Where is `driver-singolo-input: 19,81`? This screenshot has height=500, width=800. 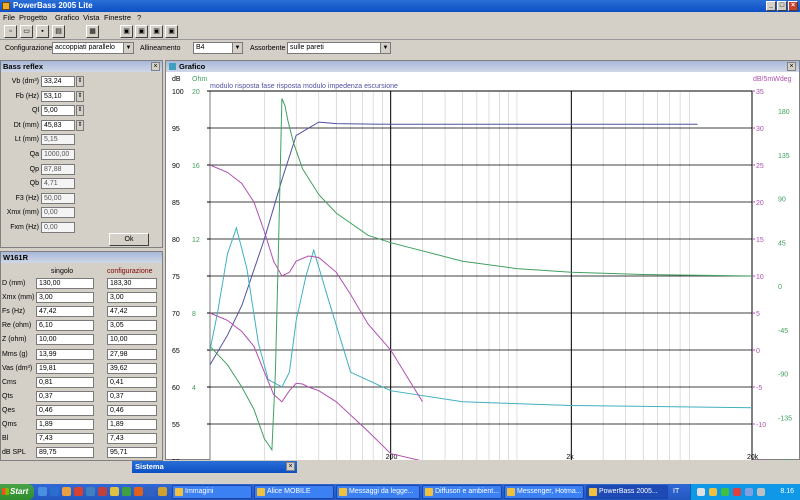
driver-singolo-input: 19,81 is located at coordinates (65, 368).